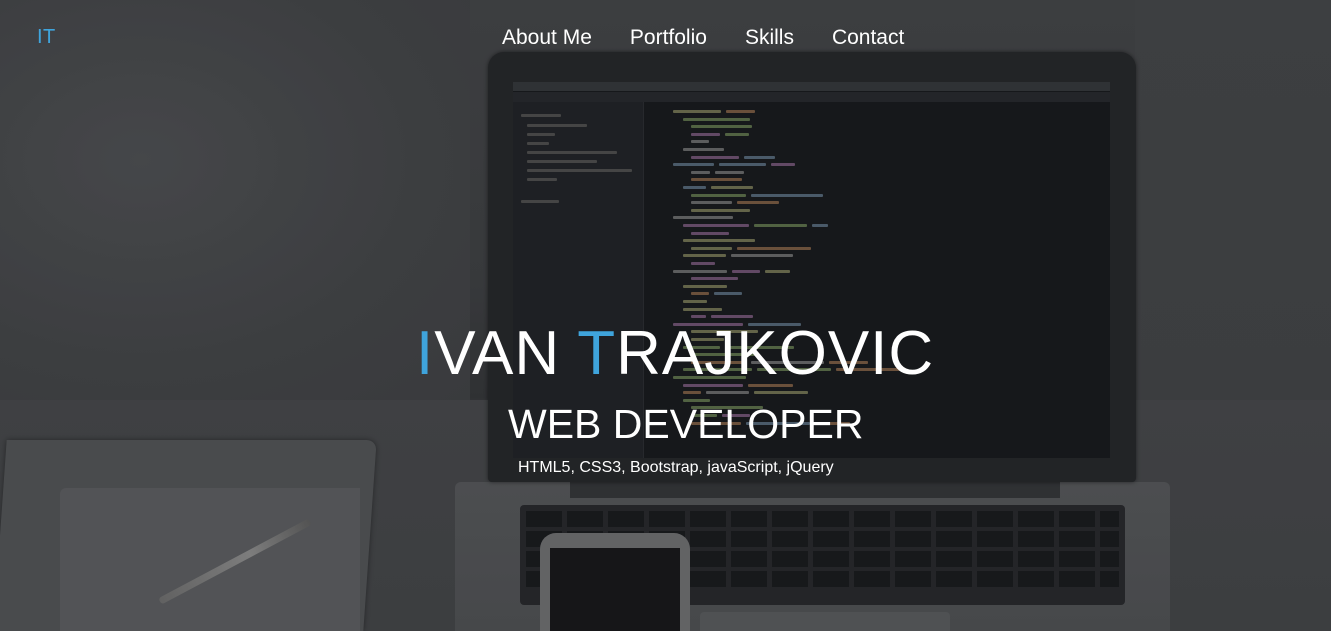 This screenshot has height=631, width=1331. Describe the element at coordinates (769, 38) in the screenshot. I see `nav-link-skills: Skills` at that location.